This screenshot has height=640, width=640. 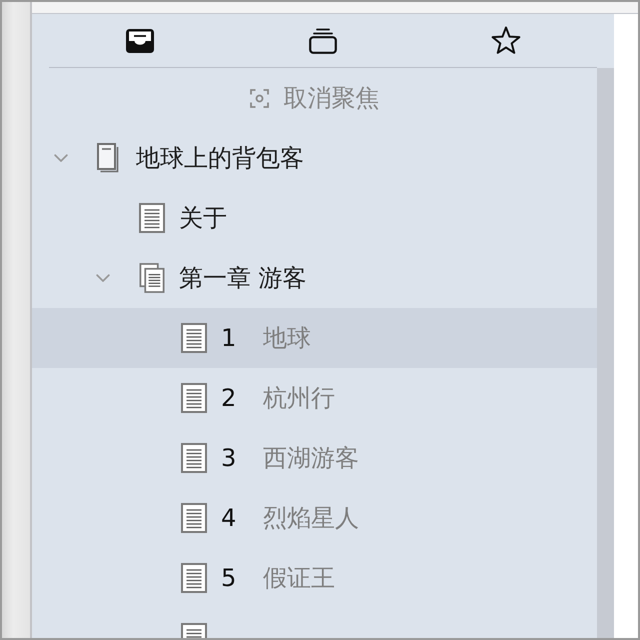 I want to click on tree-item: 4 烈焰星人, so click(x=314, y=518).